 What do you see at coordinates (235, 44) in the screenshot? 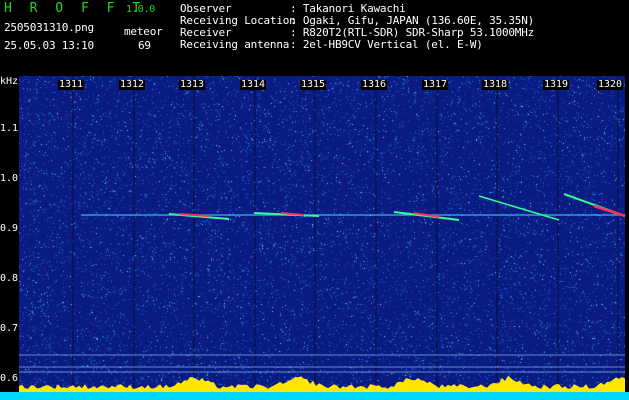
I see `info-key-antenna: Receiving antenna` at bounding box center [235, 44].